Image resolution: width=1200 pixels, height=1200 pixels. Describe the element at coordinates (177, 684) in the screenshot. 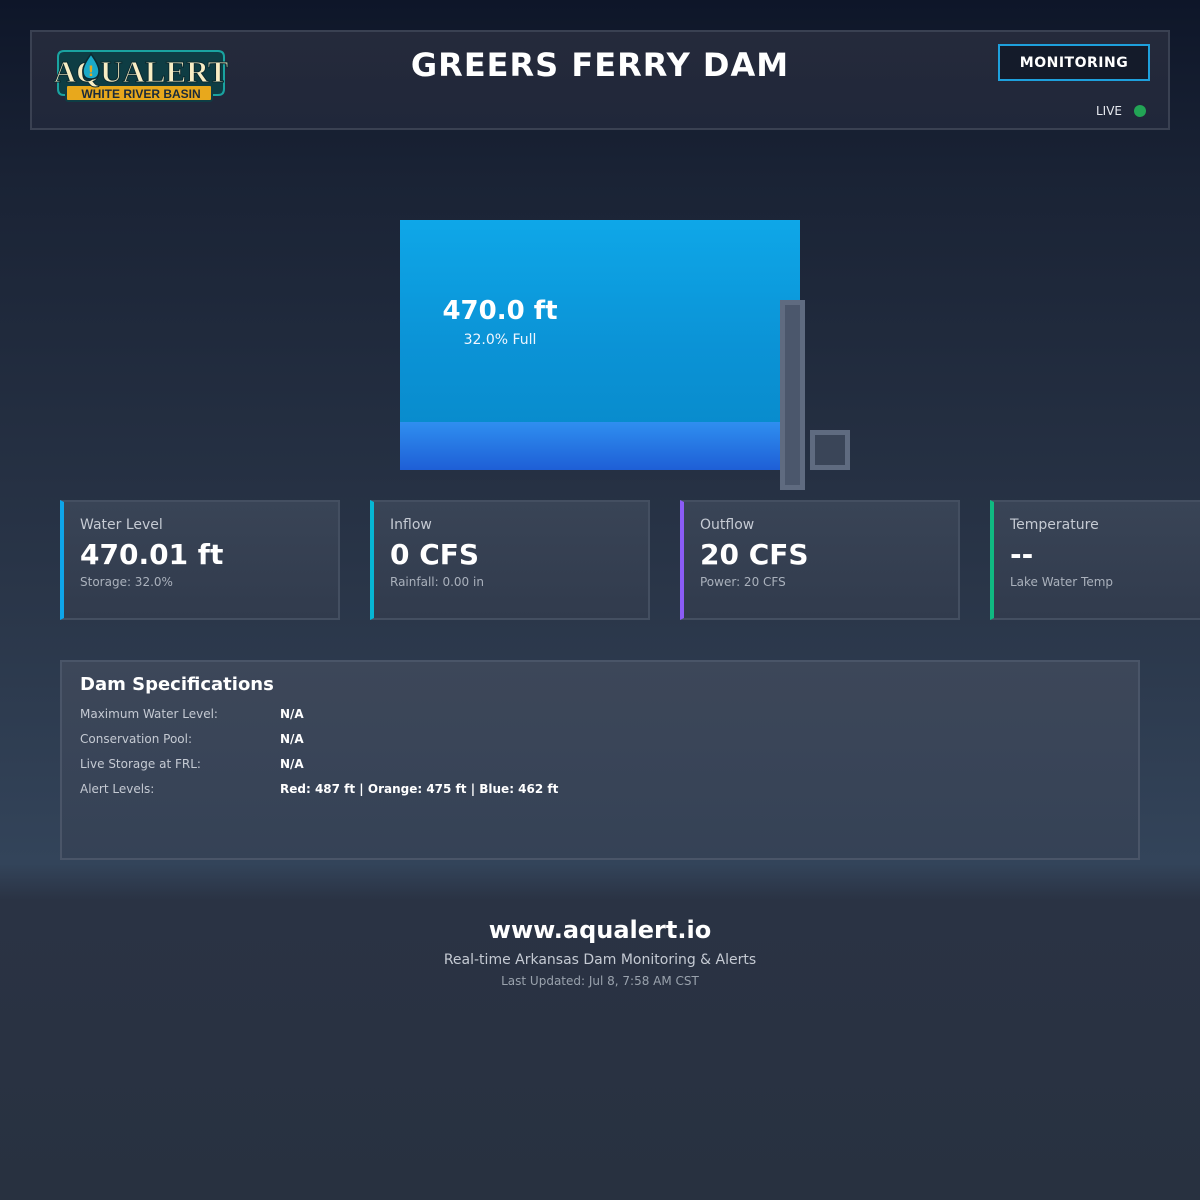

I see `specs-title: Dam Specifications` at that location.